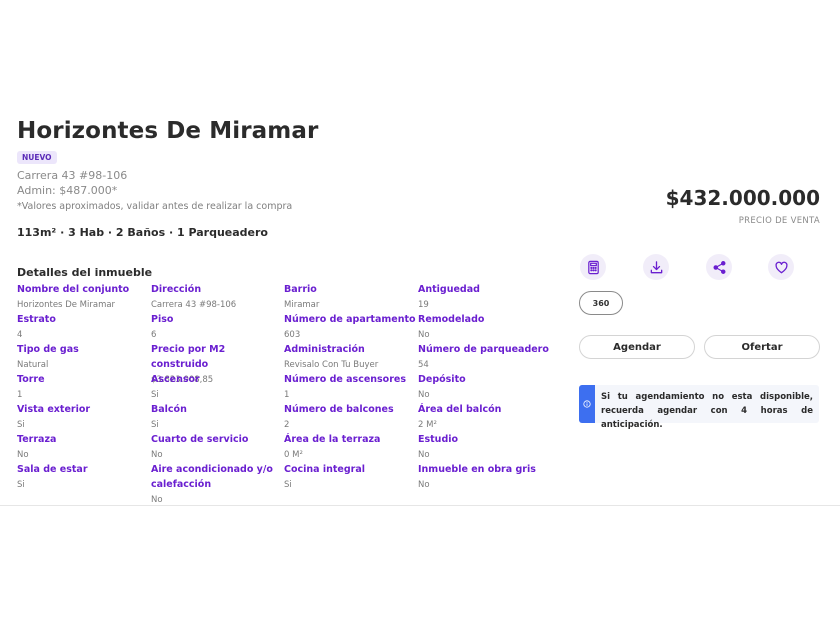 Image resolution: width=840 pixels, height=630 pixels. I want to click on detail-item: Administración Revisalo Con Tu Buyer, so click(351, 357).